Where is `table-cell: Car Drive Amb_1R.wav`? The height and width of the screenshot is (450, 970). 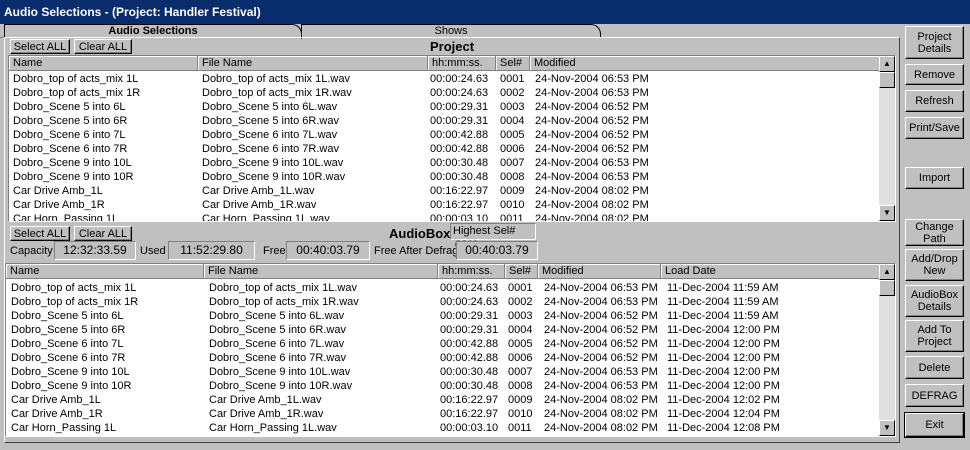 table-cell: Car Drive Amb_1R.wav is located at coordinates (266, 414).